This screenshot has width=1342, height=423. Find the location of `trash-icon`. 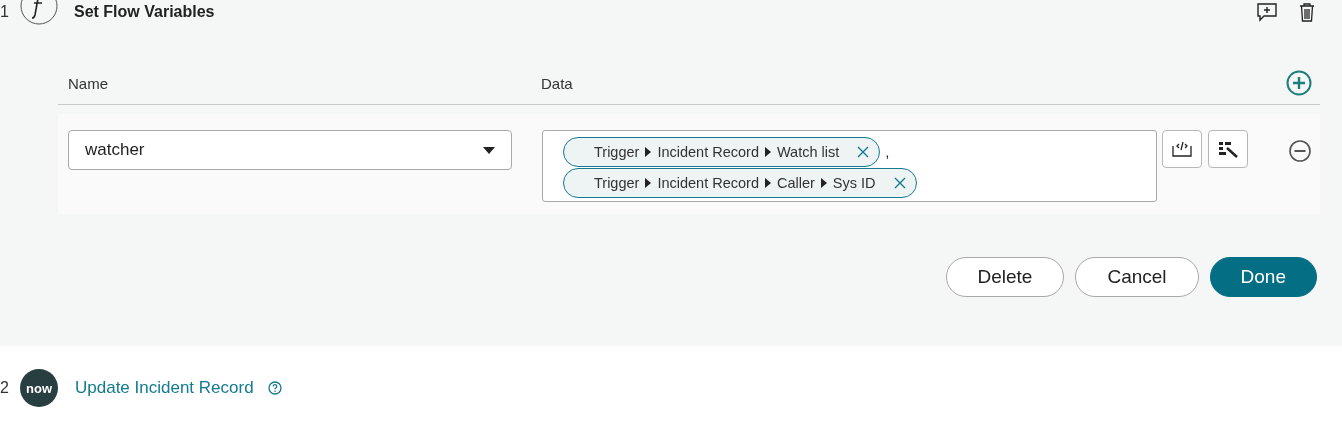

trash-icon is located at coordinates (1307, 12).